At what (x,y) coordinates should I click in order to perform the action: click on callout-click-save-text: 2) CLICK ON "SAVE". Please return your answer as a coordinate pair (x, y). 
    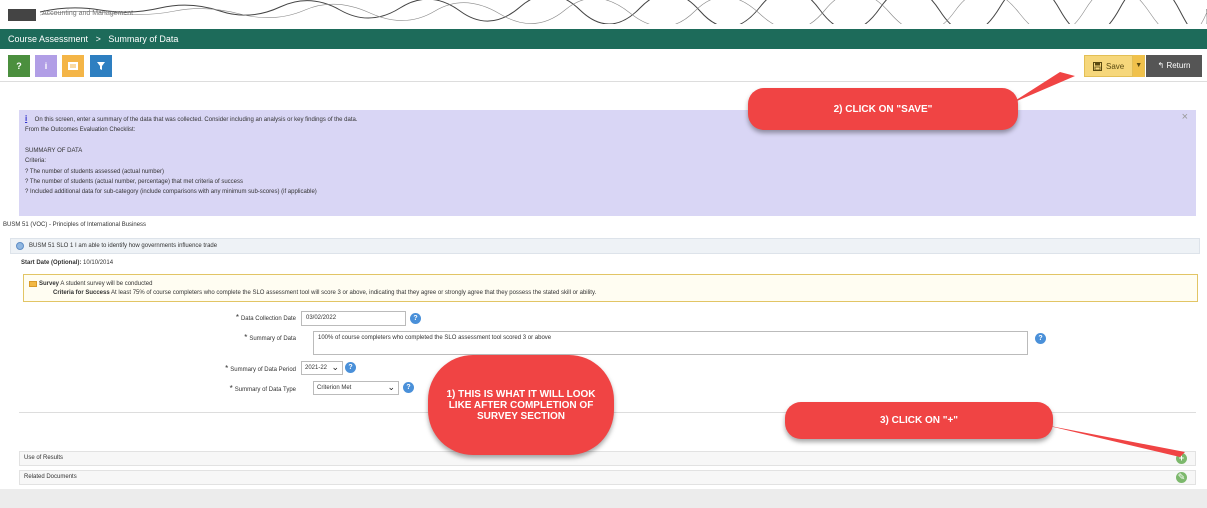
    Looking at the image, I should click on (883, 109).